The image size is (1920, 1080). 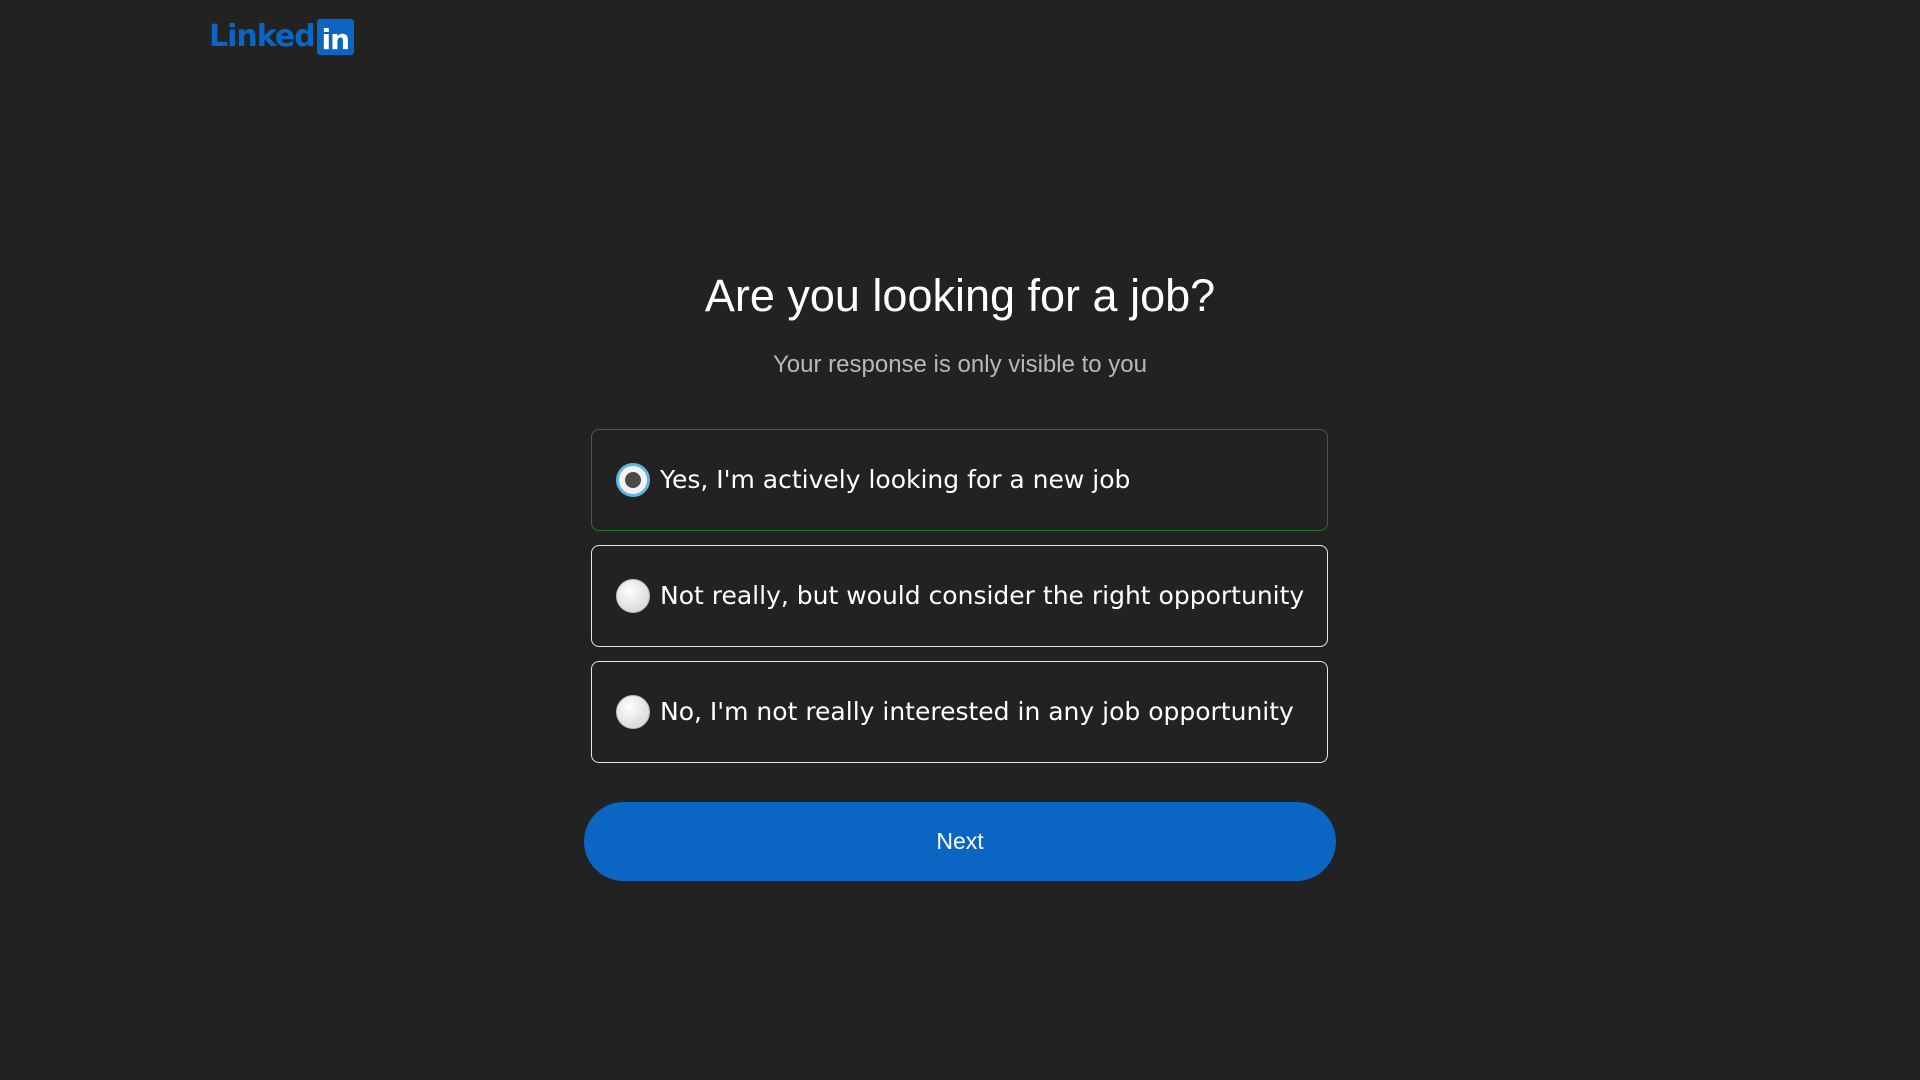 I want to click on linkedin-logo: Linked in, so click(x=281, y=37).